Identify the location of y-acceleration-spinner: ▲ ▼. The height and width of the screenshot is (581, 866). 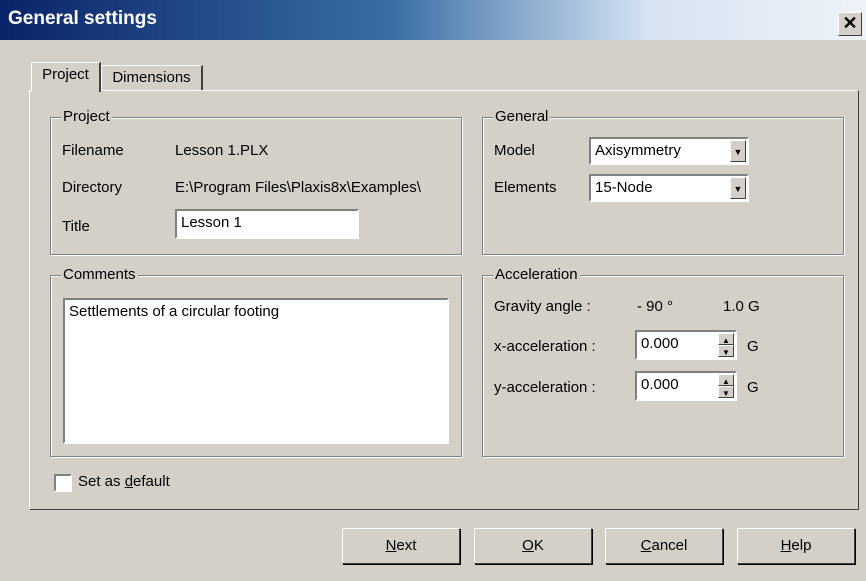
(726, 386).